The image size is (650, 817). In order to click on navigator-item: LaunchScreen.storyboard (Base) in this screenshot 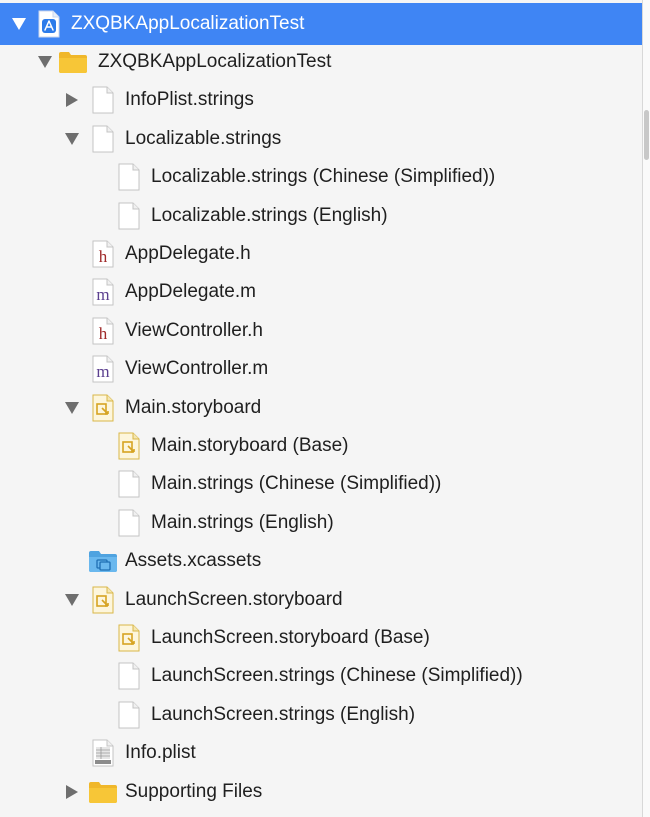, I will do `click(321, 638)`.